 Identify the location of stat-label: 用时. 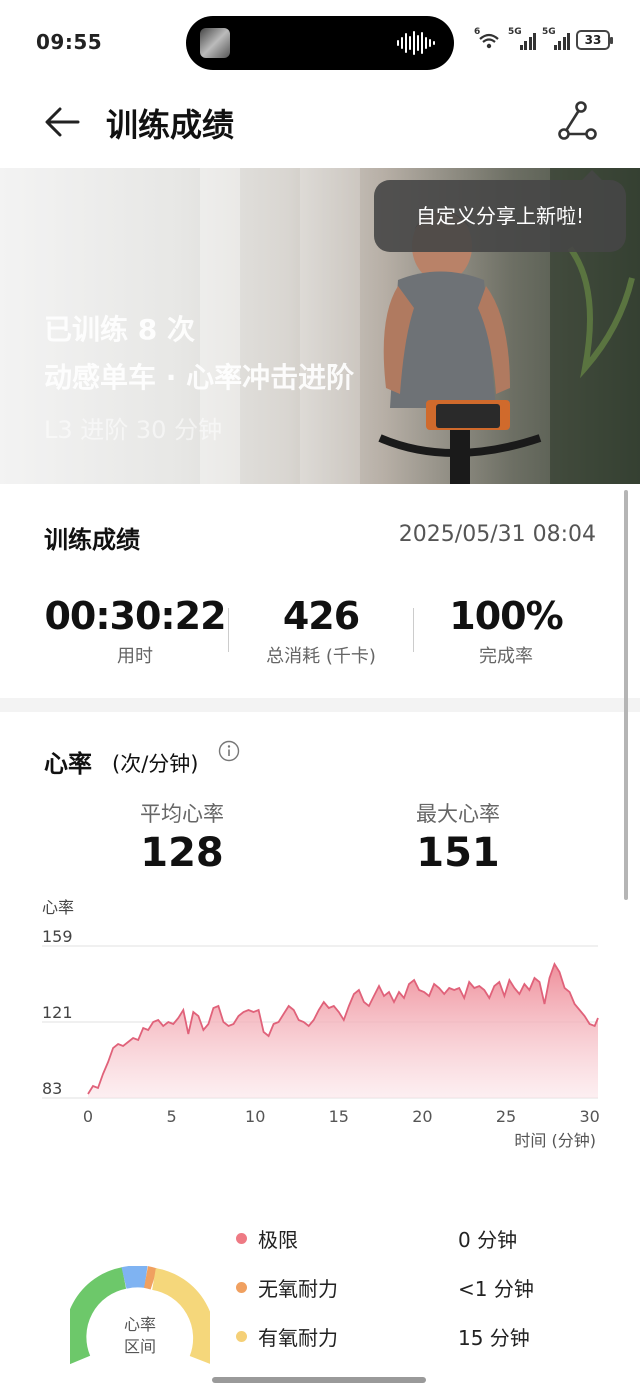
(135, 656).